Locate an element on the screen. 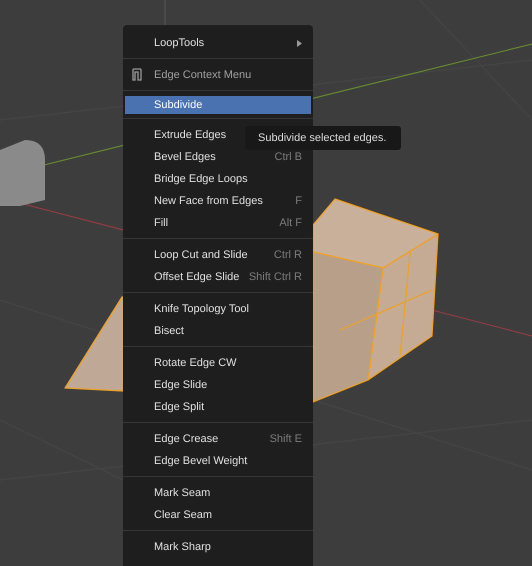 The width and height of the screenshot is (532, 566). menu-item-label: Subdivide is located at coordinates (178, 105).